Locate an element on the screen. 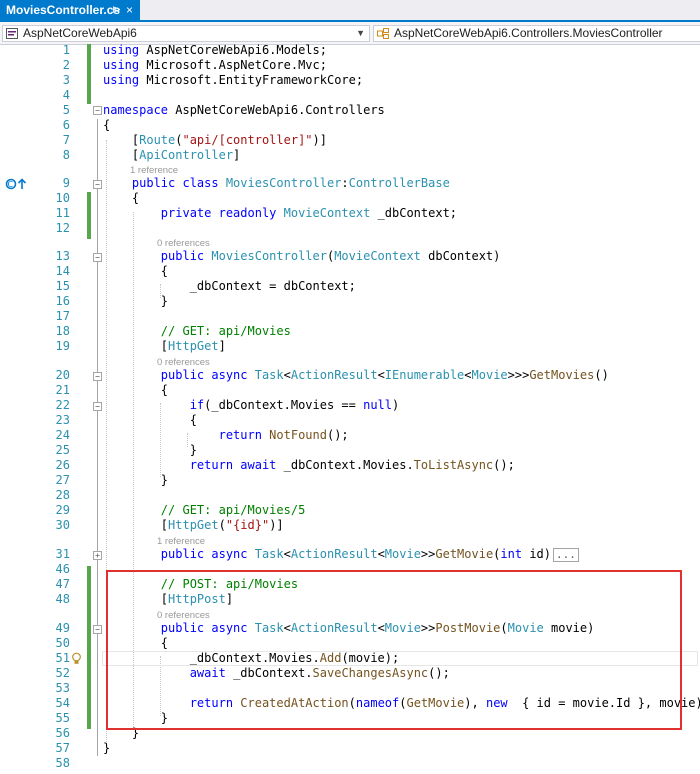 The image size is (700, 774). code-token: IEnumerable is located at coordinates (424, 375).